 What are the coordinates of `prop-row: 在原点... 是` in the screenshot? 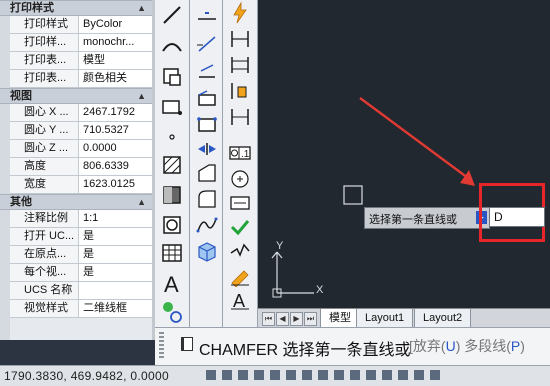 It's located at (76, 255).